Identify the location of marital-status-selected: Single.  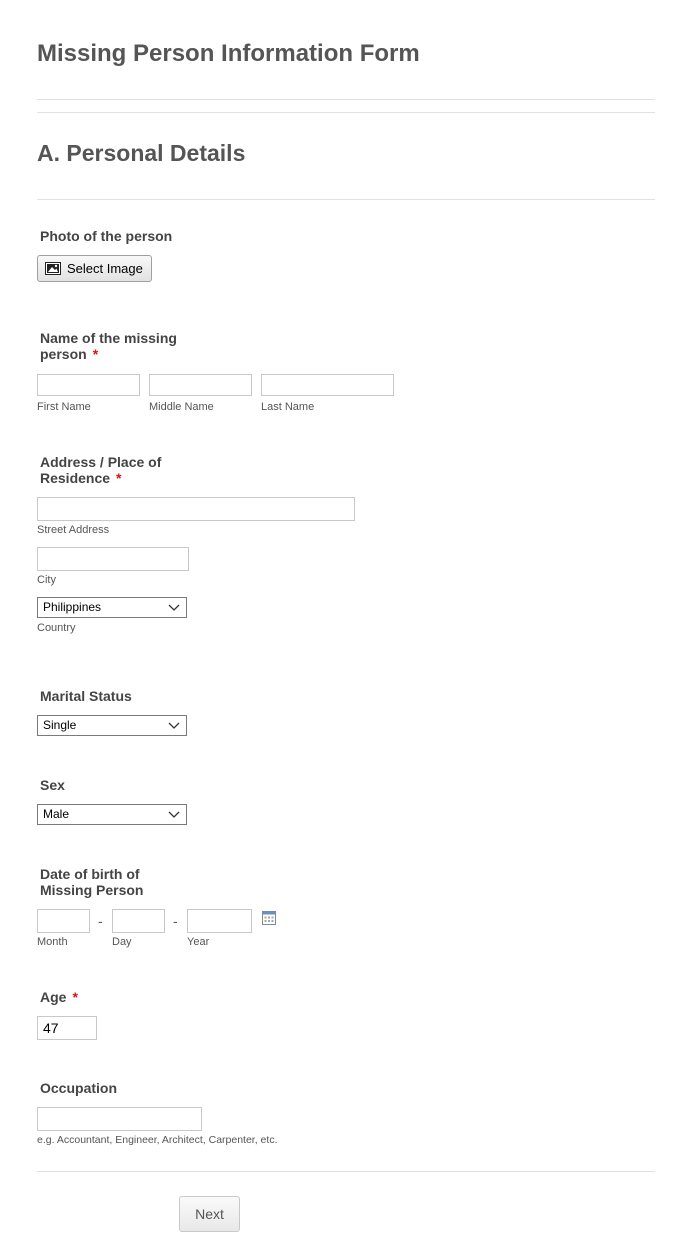
(60, 725).